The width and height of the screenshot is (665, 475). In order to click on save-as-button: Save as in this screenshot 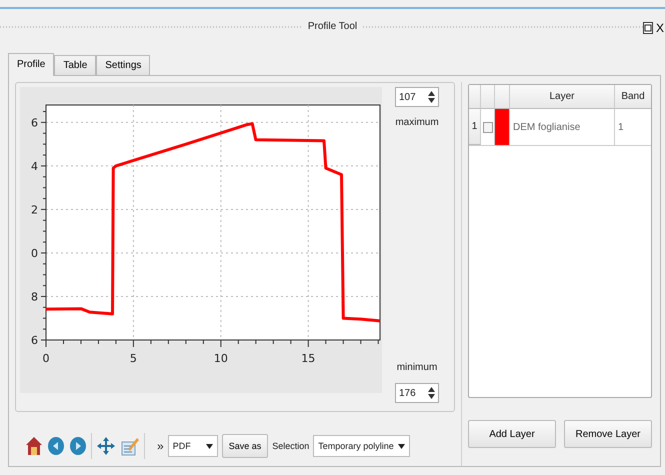, I will do `click(245, 446)`.